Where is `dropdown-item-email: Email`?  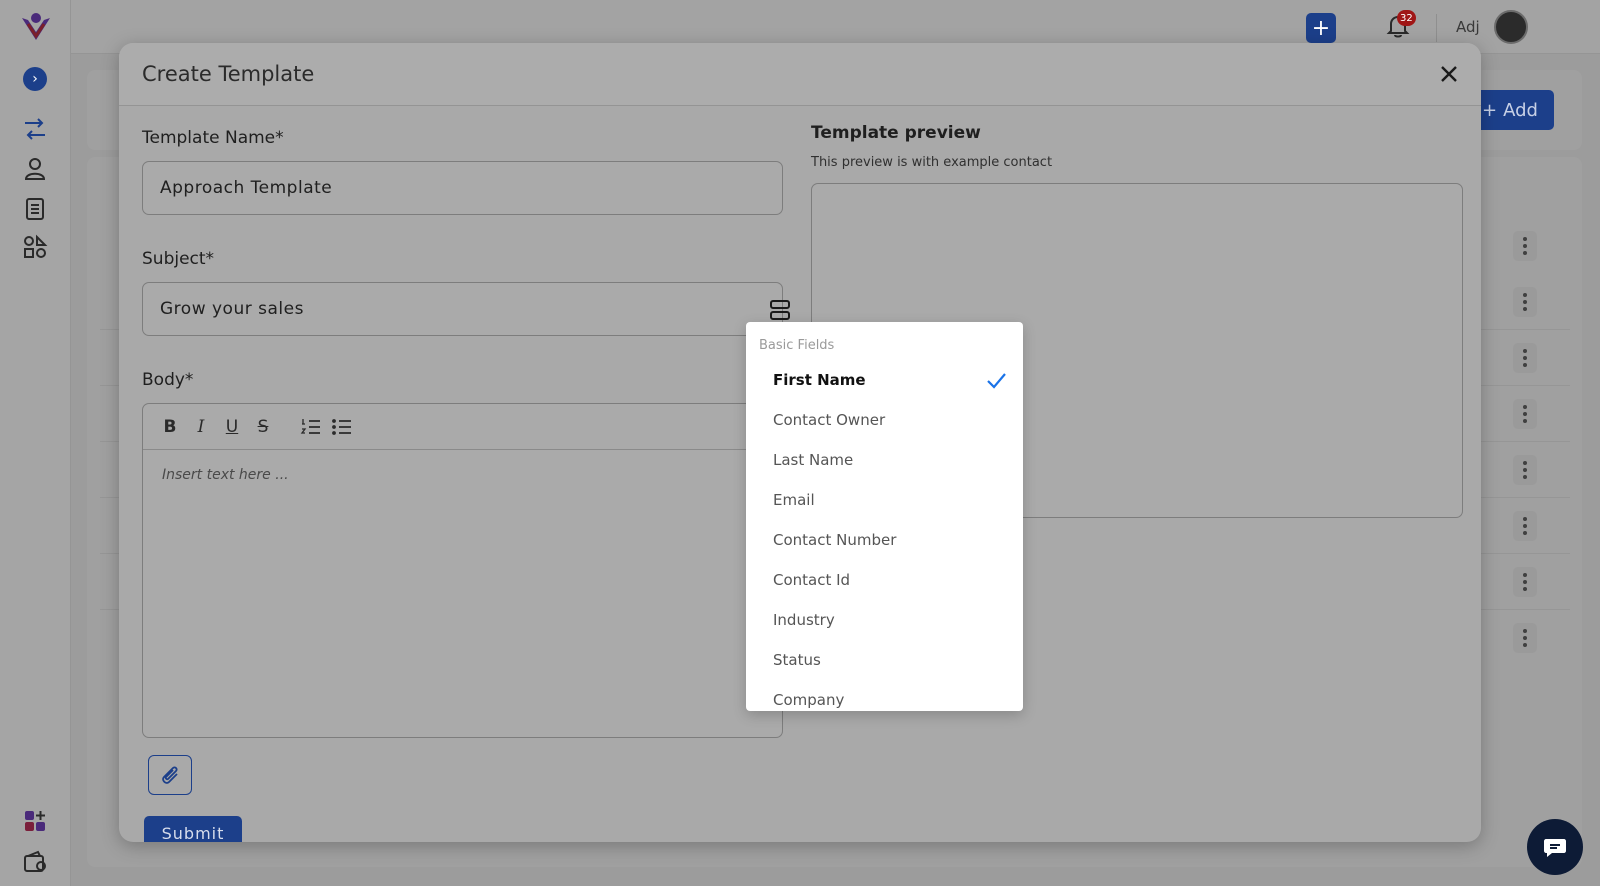
dropdown-item-email: Email is located at coordinates (884, 500).